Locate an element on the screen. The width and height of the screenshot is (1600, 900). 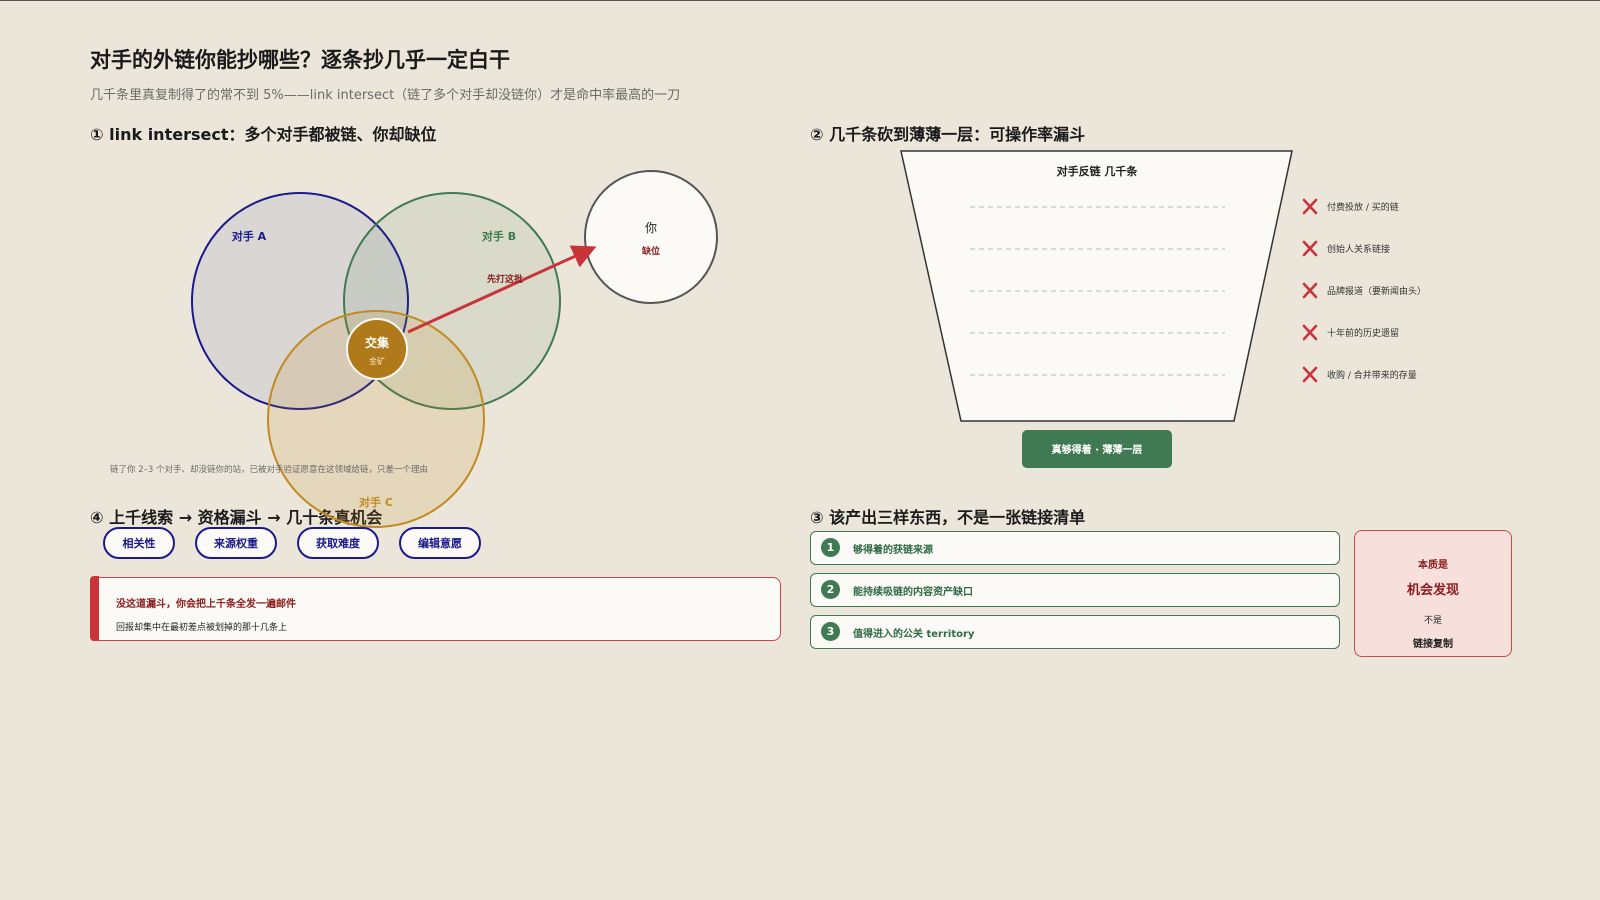
output-item: 2 能持续吸链的内容资产缺口 is located at coordinates (1075, 590).